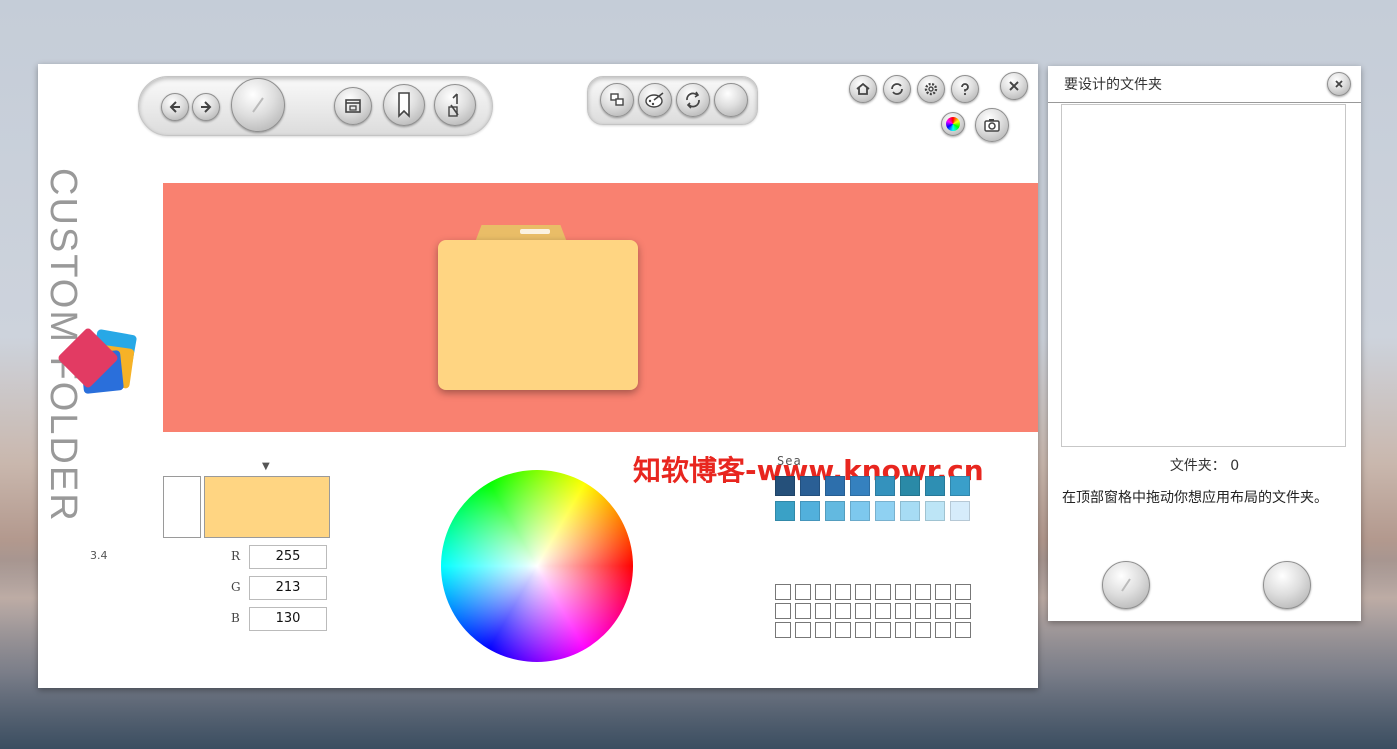  I want to click on close-button, so click(1014, 86).